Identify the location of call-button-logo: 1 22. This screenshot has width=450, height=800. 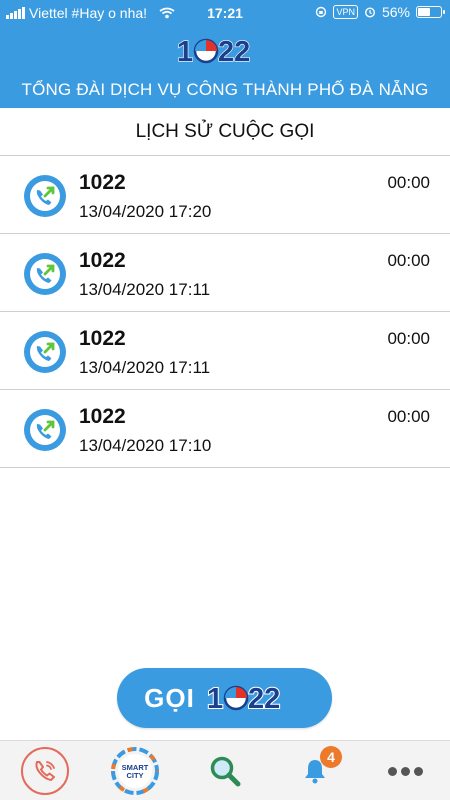
(243, 698).